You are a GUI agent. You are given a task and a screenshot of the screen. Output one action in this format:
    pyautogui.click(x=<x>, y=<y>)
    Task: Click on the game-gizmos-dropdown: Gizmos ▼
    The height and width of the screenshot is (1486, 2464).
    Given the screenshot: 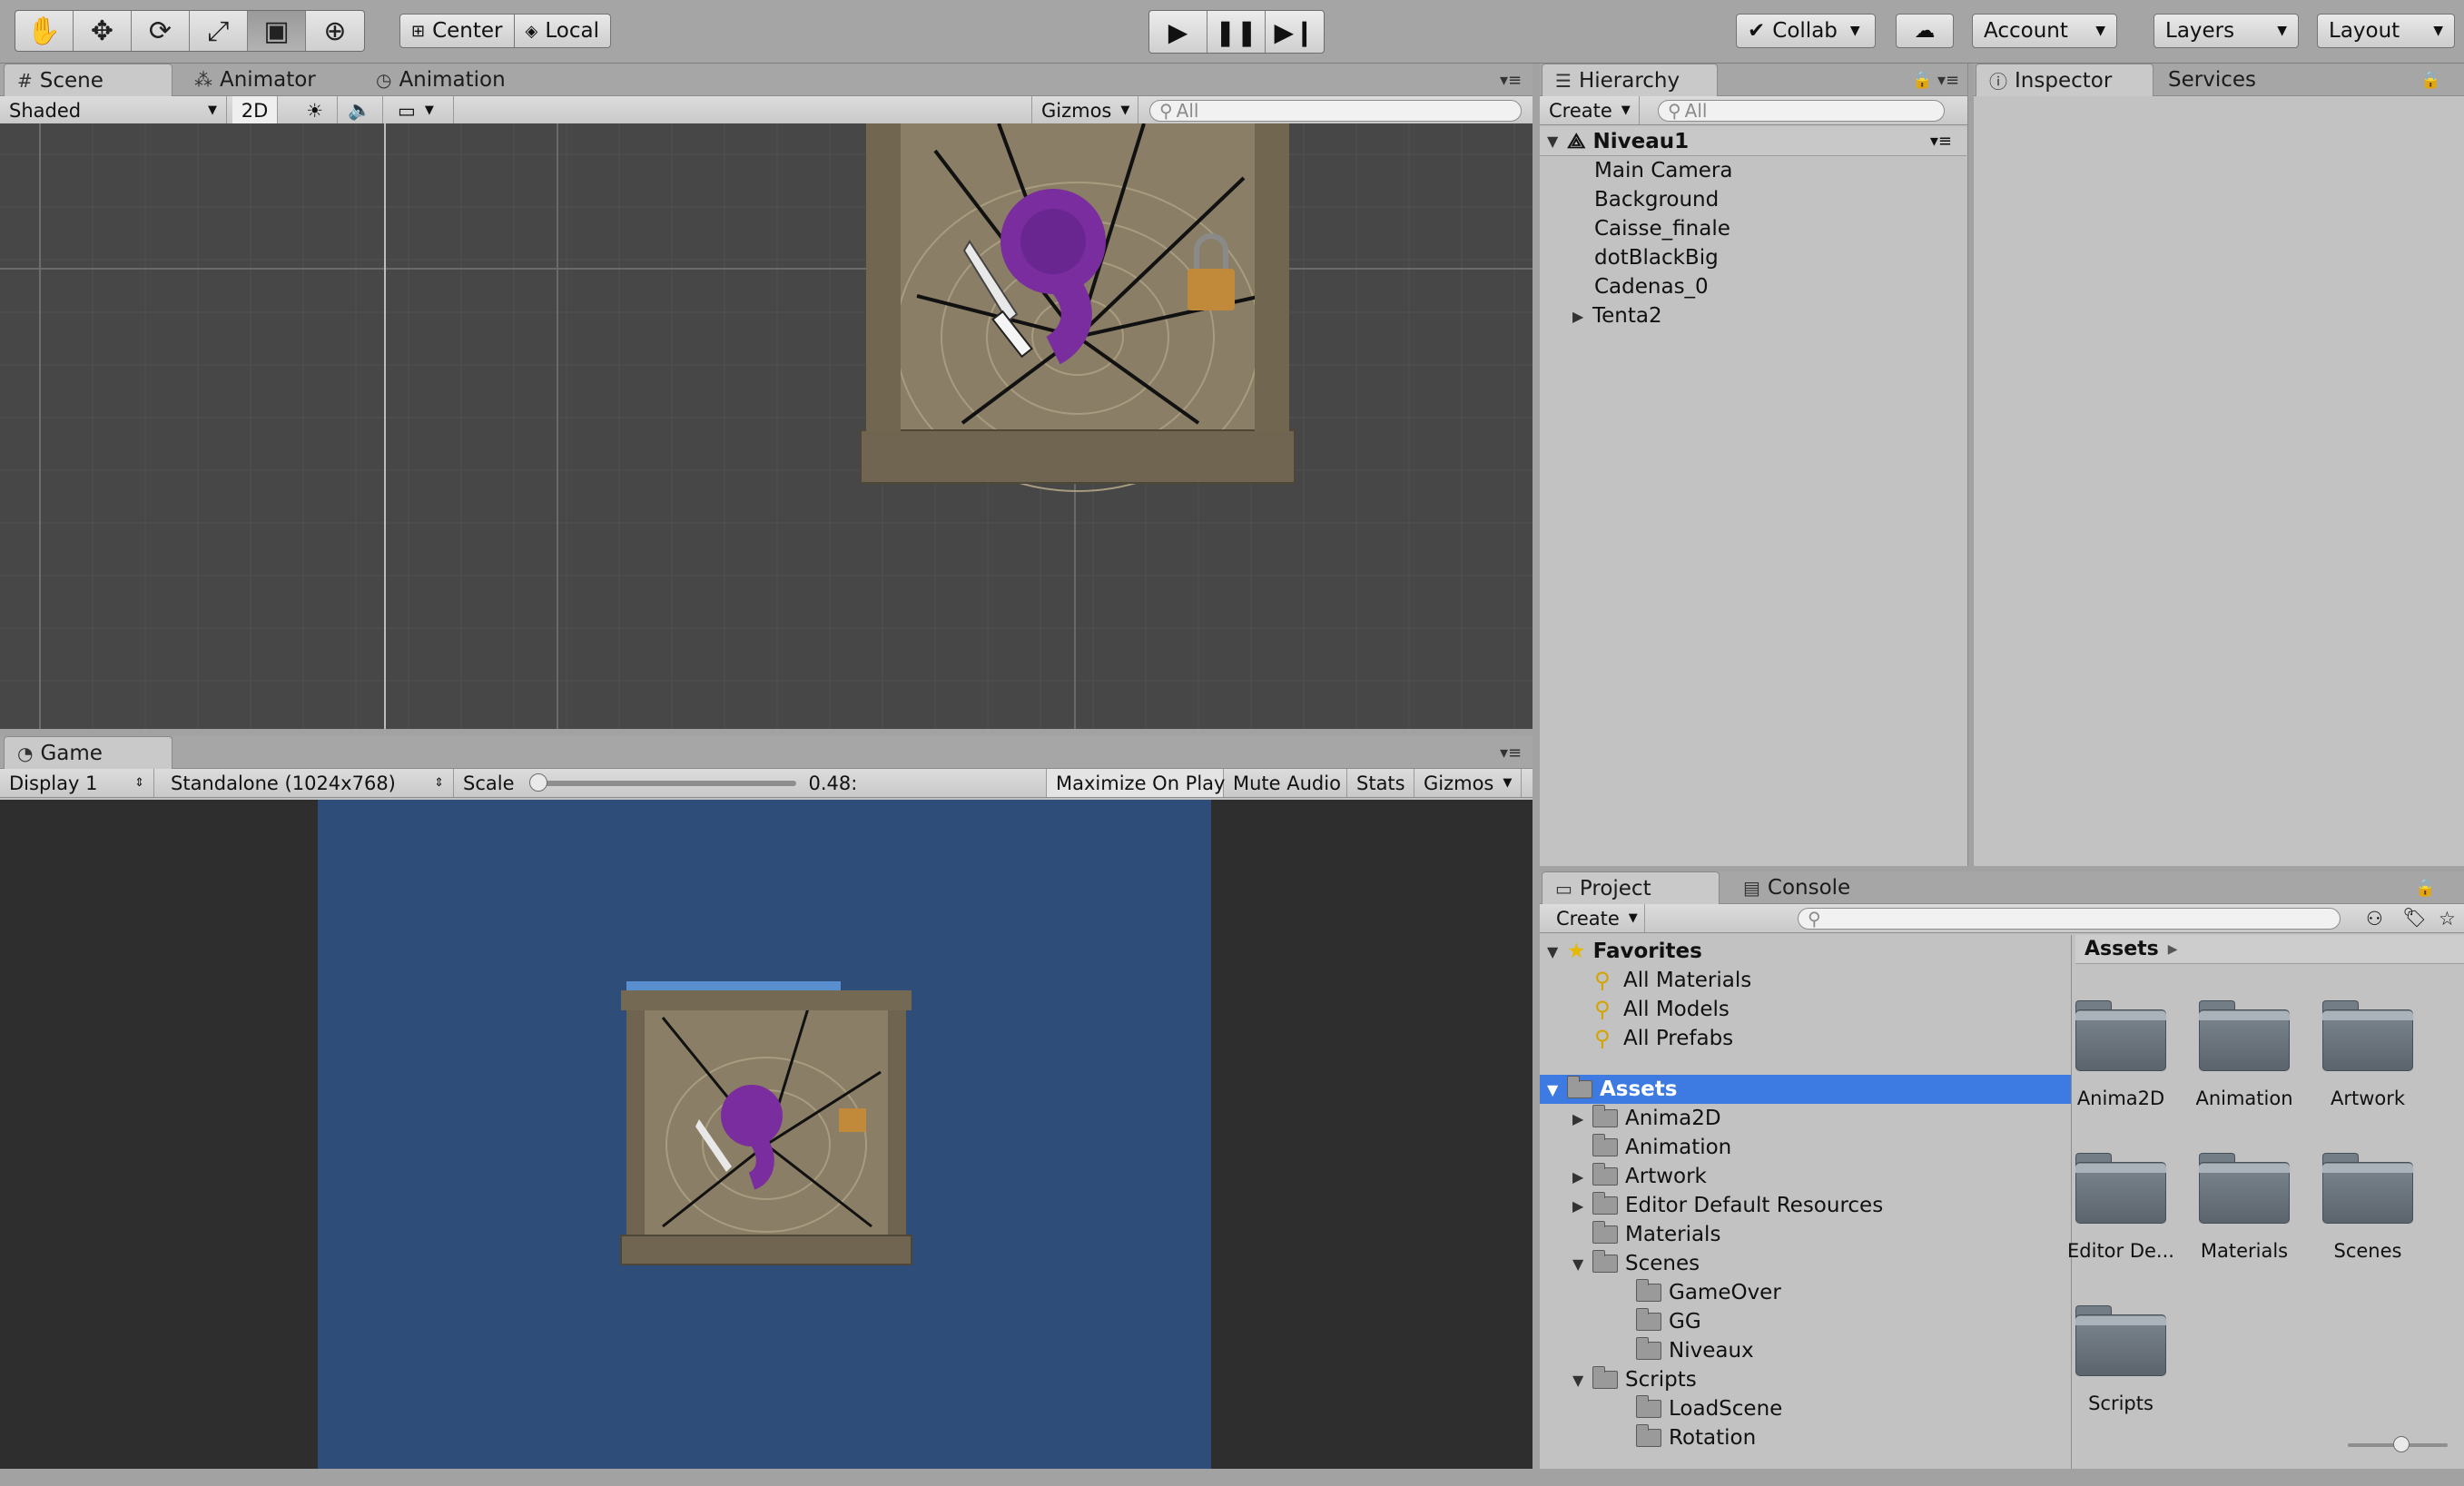 What is the action you would take?
    pyautogui.click(x=1468, y=783)
    